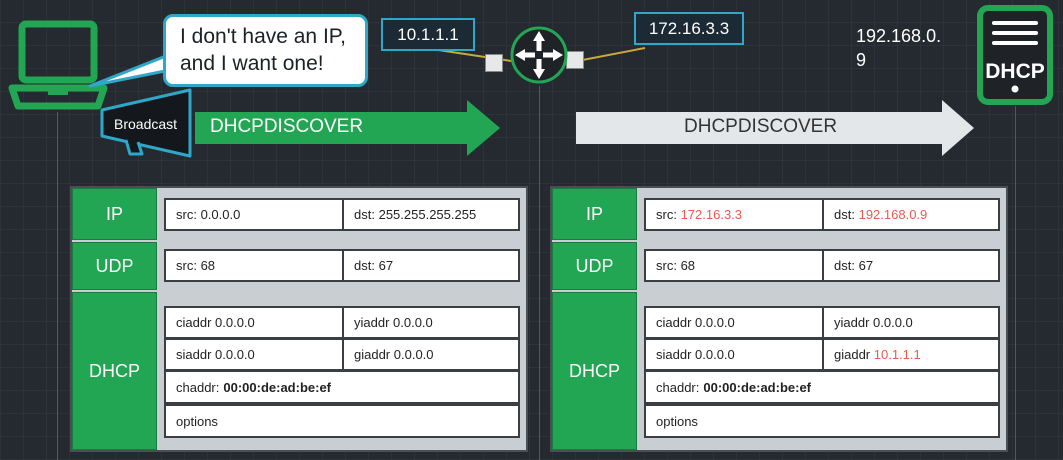  I want to click on left-udp-src-value: 68, so click(208, 265).